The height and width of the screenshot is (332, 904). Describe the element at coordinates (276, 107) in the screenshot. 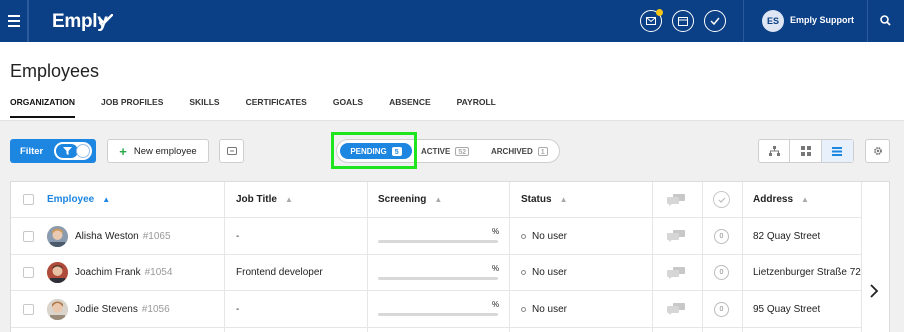

I see `tab-certificates: CERTIFICATES` at that location.